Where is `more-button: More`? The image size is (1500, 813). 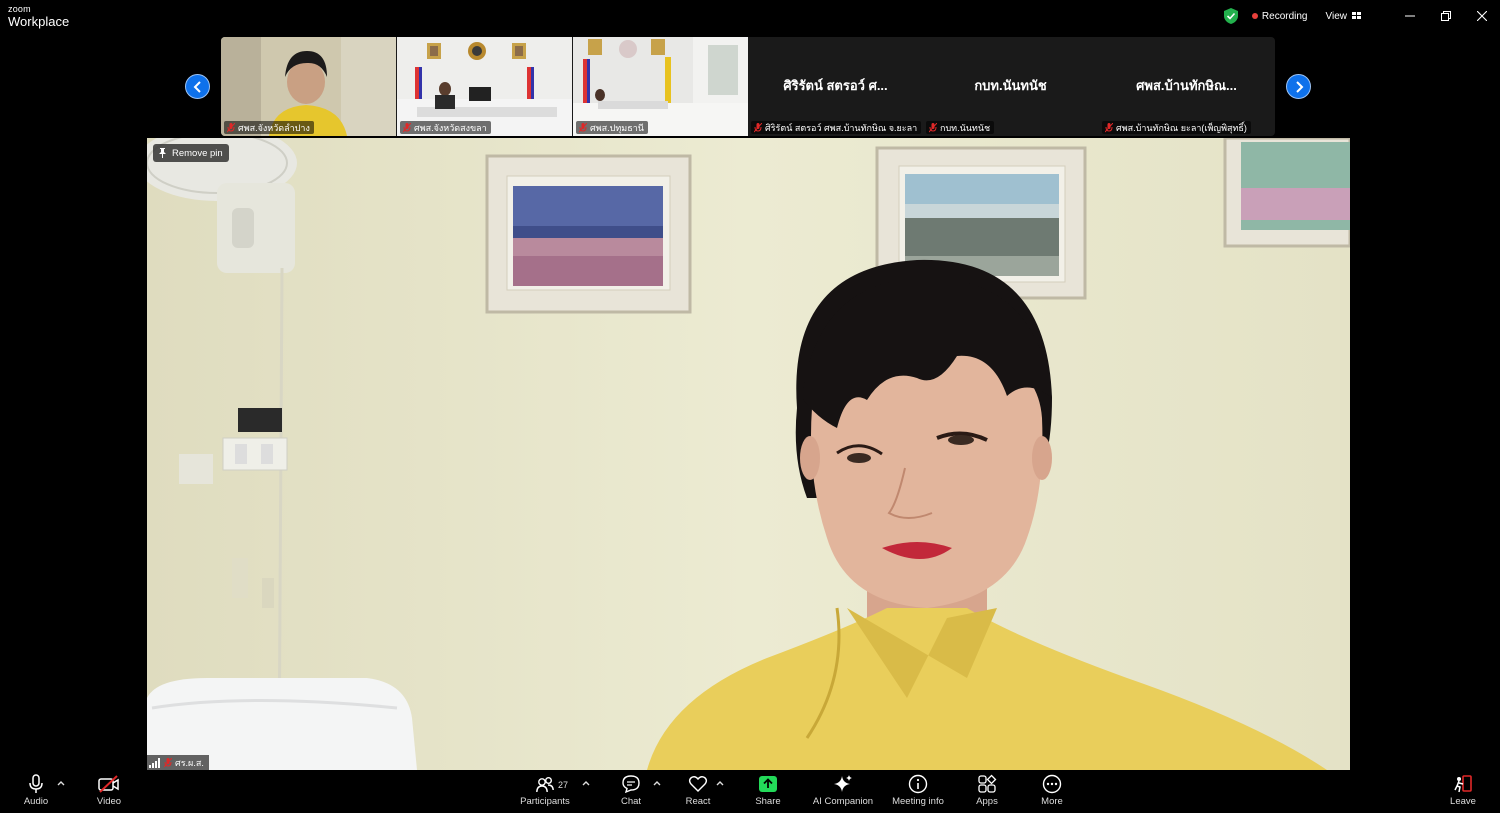
more-button: More is located at coordinates (1052, 793).